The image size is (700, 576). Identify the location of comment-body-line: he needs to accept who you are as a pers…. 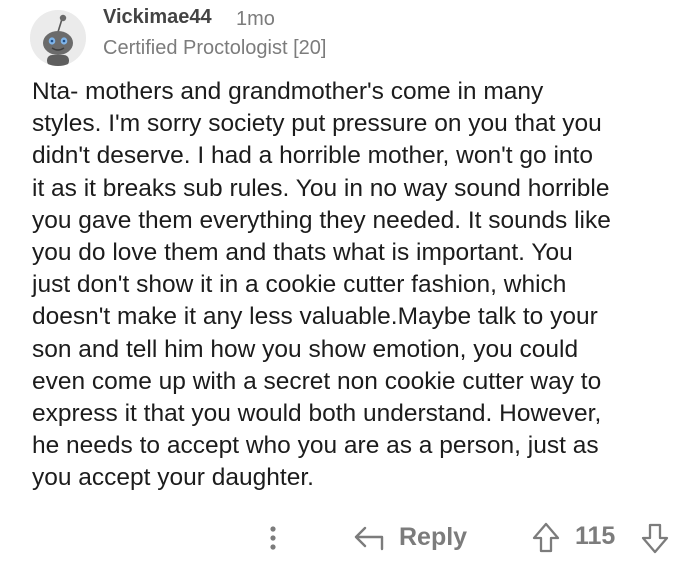
(315, 446).